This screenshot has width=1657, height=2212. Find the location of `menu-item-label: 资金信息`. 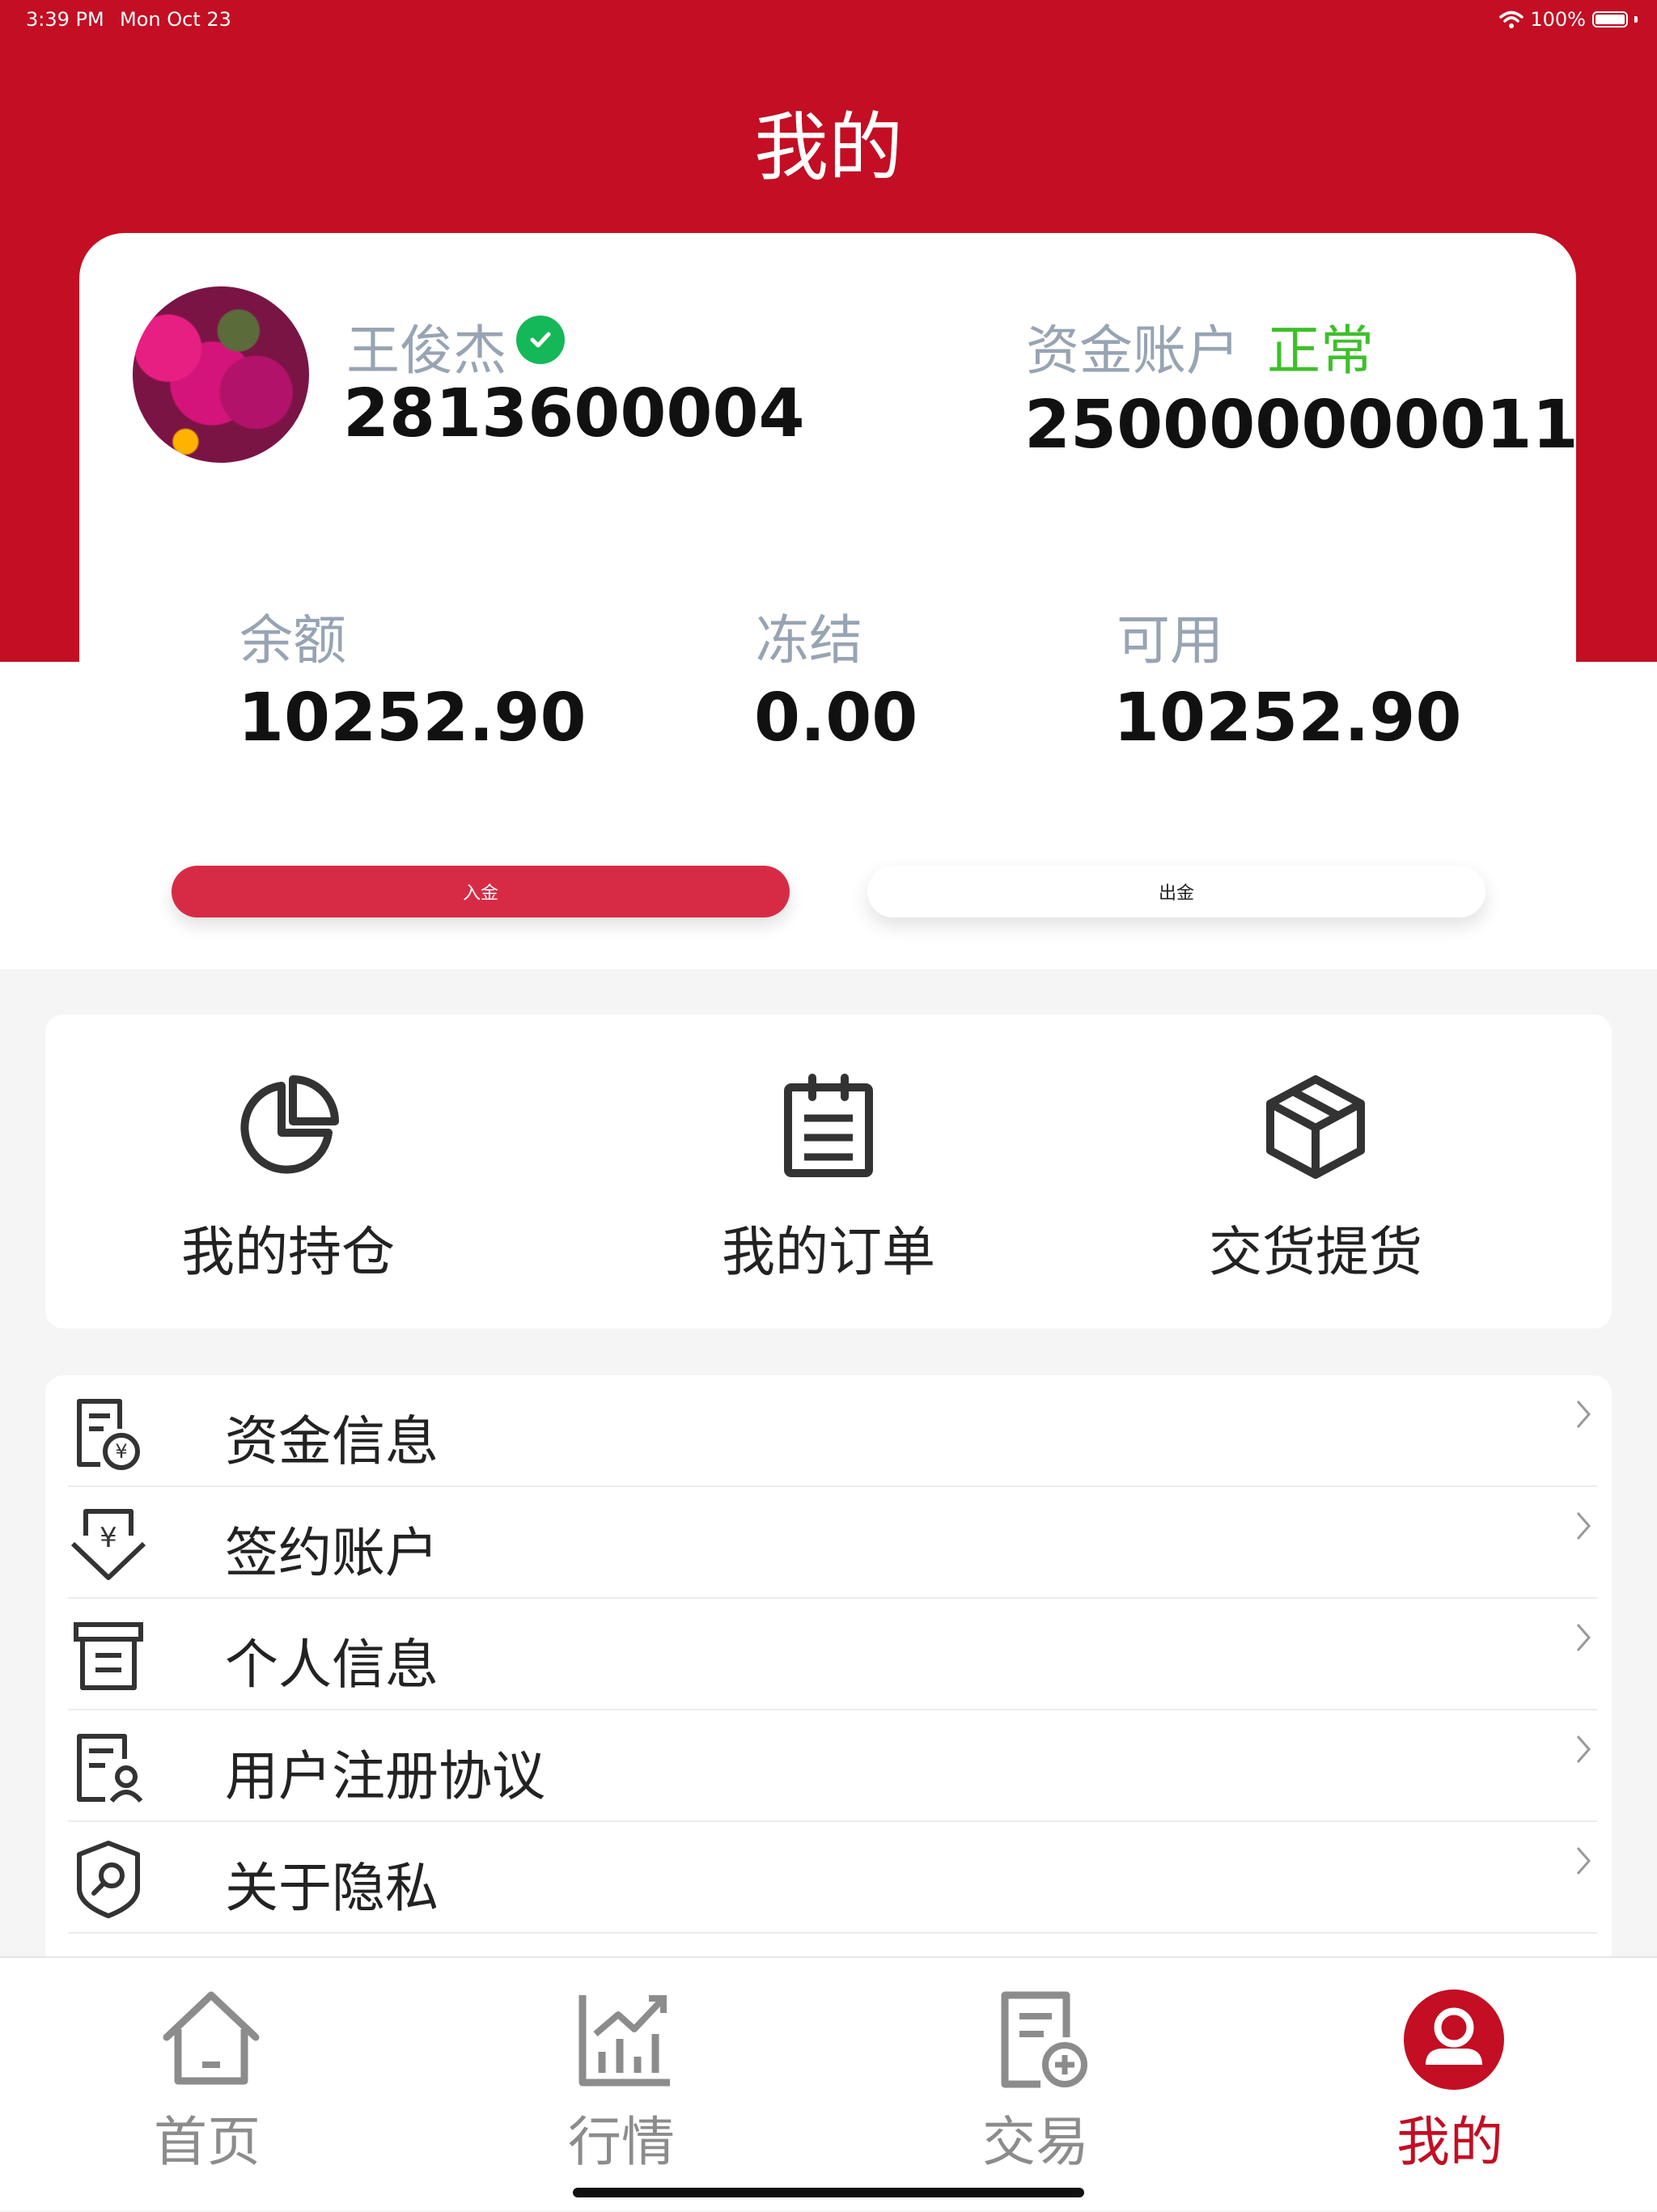

menu-item-label: 资金信息 is located at coordinates (332, 1441).